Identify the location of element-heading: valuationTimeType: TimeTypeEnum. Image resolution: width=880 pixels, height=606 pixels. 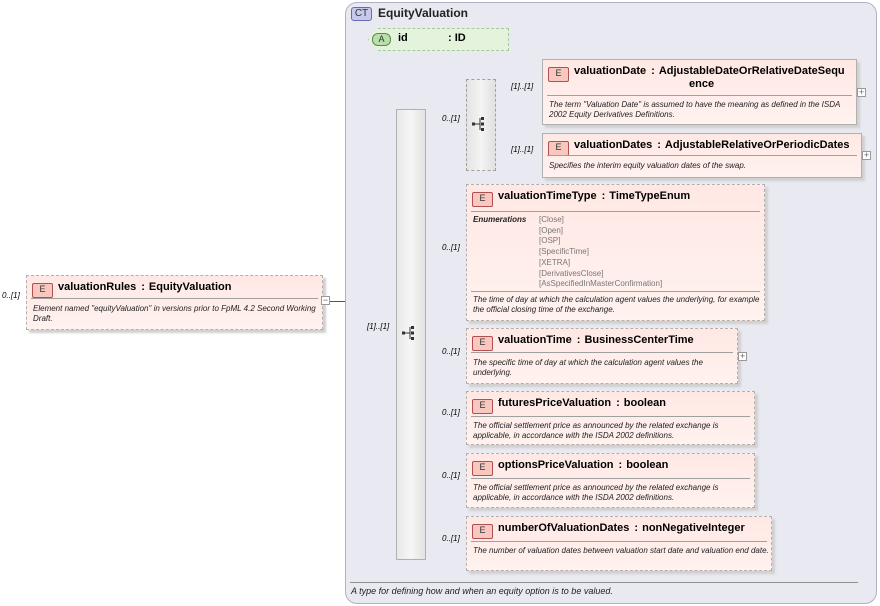
(594, 196).